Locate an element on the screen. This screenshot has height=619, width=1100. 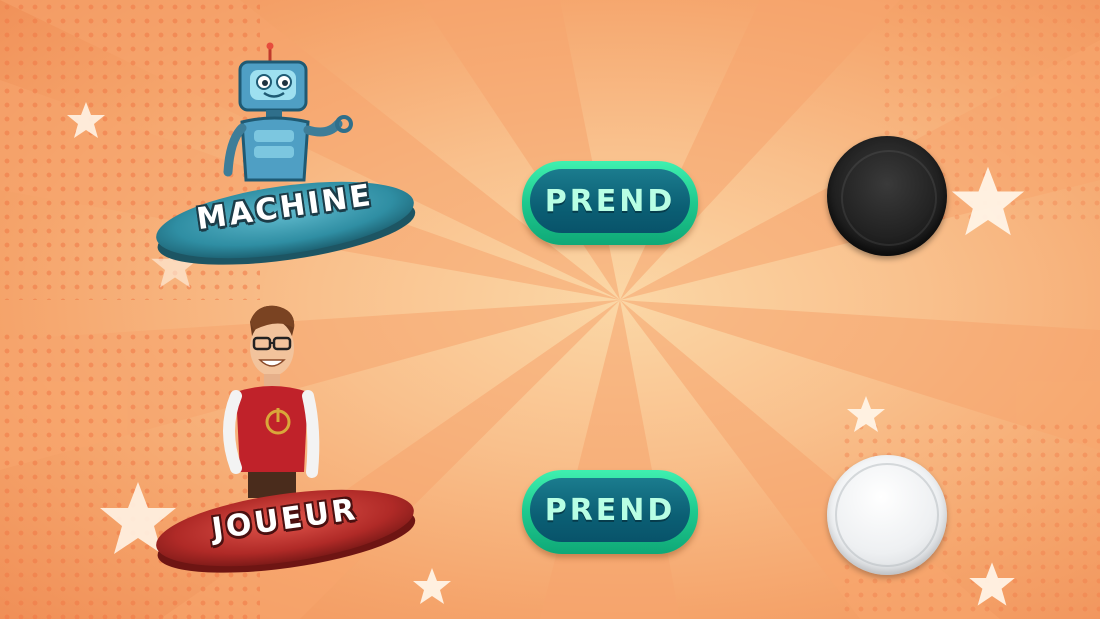
machine-prend-button: PREND is located at coordinates (610, 203).